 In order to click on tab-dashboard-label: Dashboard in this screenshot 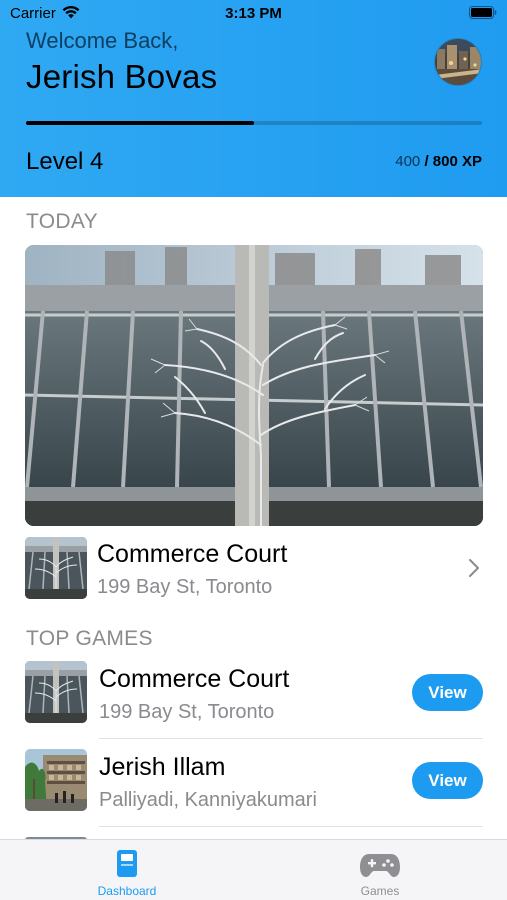, I will do `click(127, 891)`.